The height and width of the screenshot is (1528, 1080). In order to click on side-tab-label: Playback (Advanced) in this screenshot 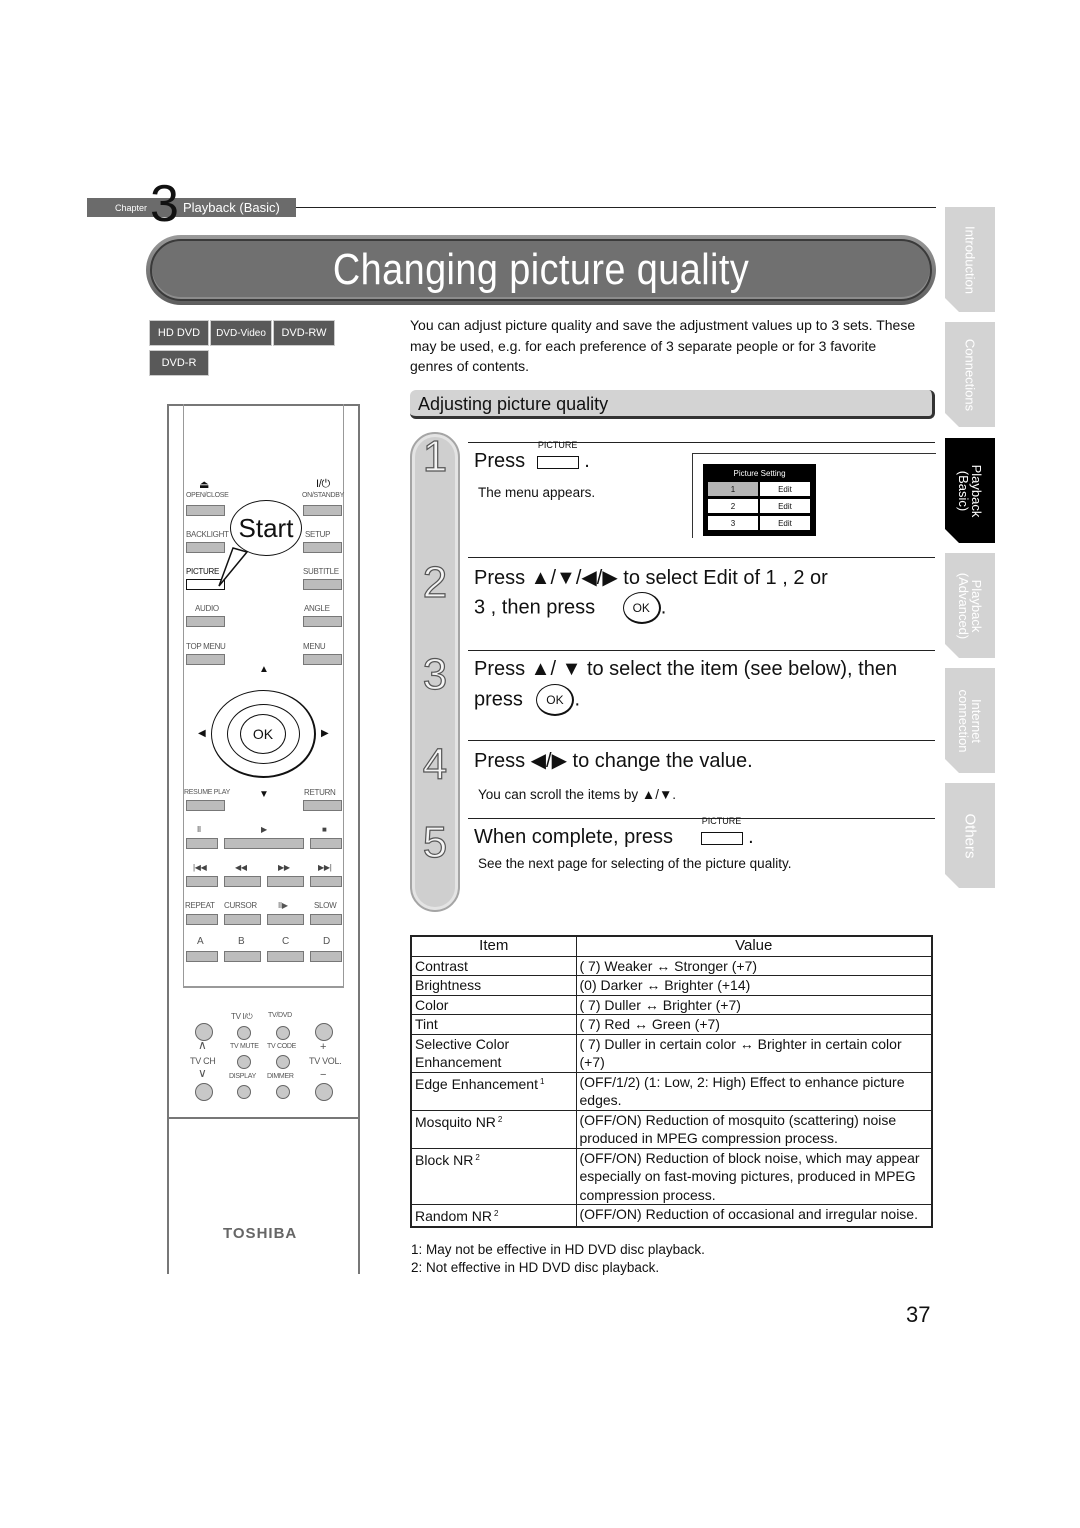, I will do `click(970, 605)`.